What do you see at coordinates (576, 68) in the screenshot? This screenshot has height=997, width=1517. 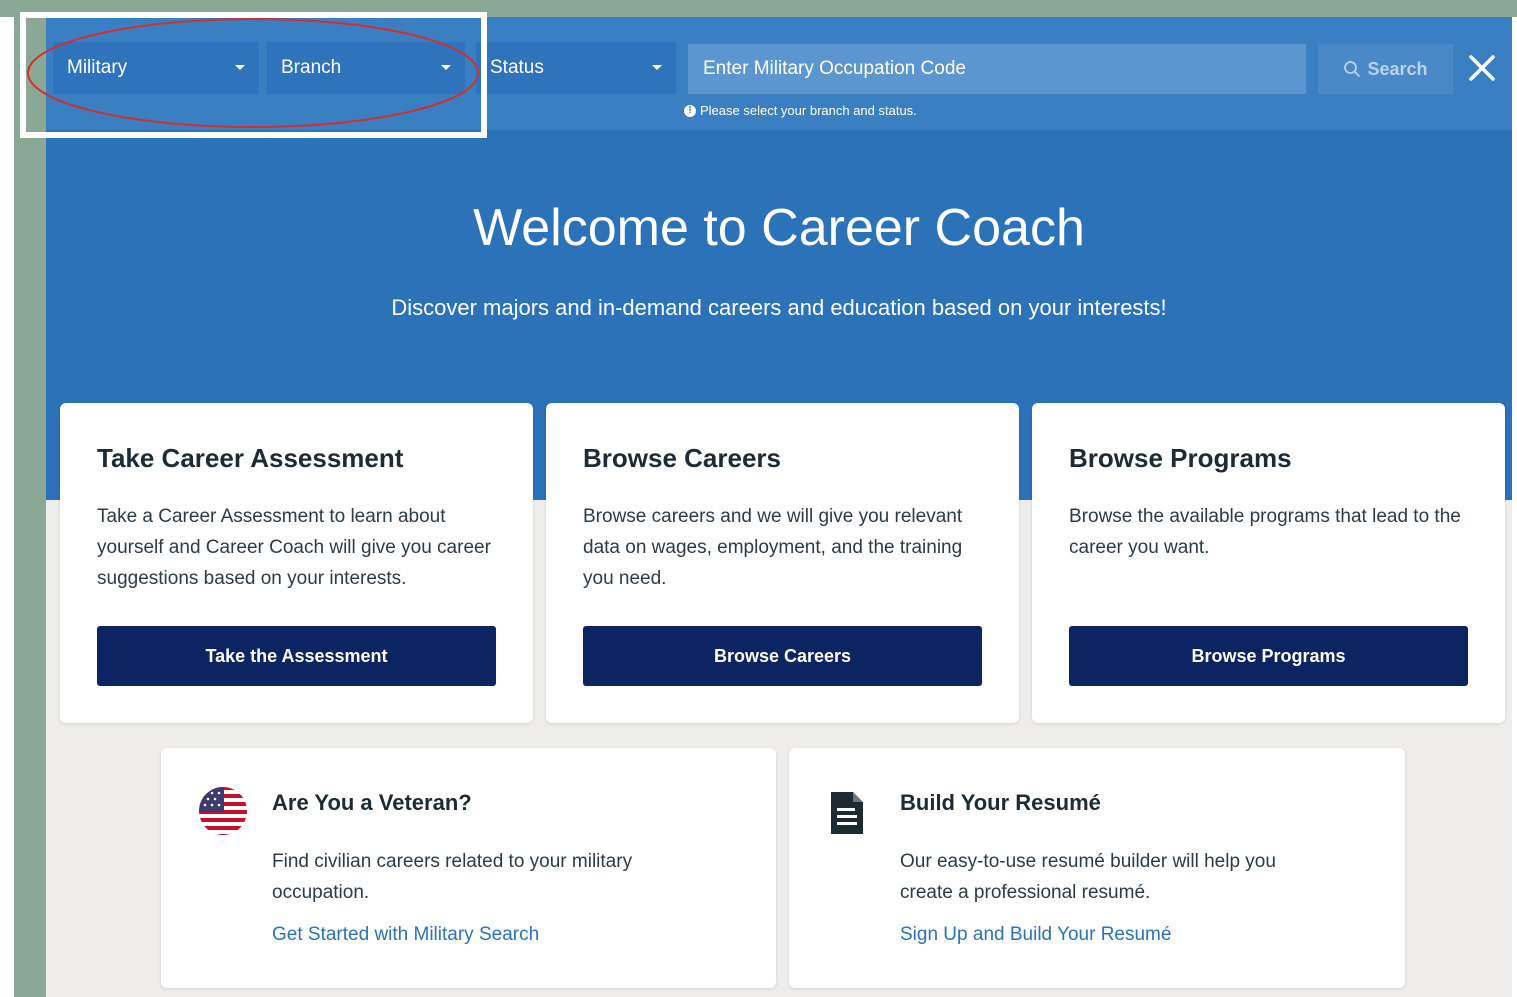 I see `status-select: Status` at bounding box center [576, 68].